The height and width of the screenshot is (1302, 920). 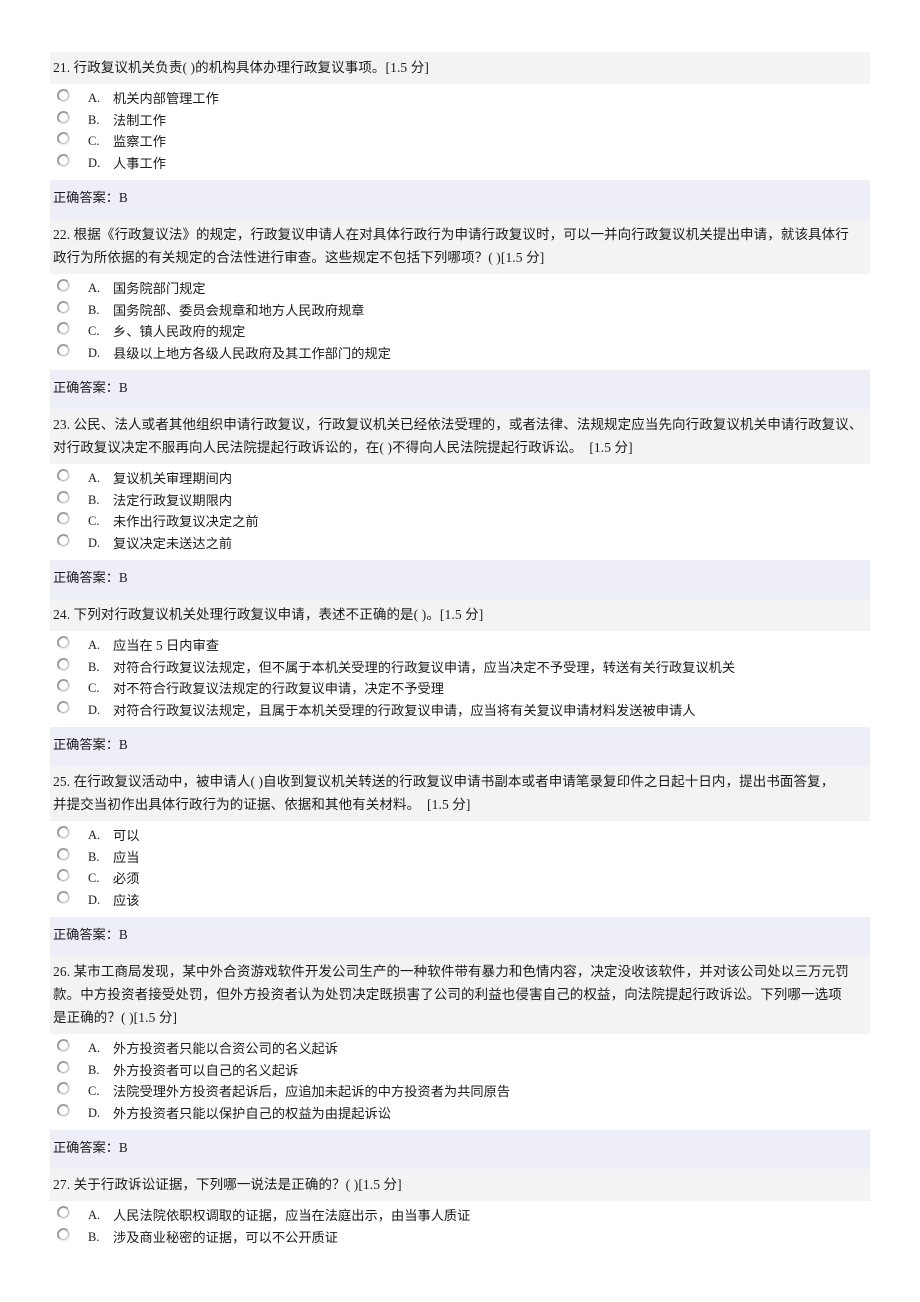 I want to click on option-text: 机关内部管理工作, so click(x=166, y=98).